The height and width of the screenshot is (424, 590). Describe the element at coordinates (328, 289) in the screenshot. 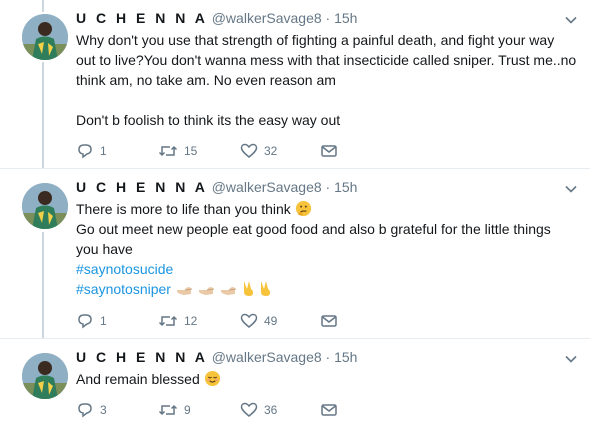

I see `text-line: #saynotosniper` at that location.